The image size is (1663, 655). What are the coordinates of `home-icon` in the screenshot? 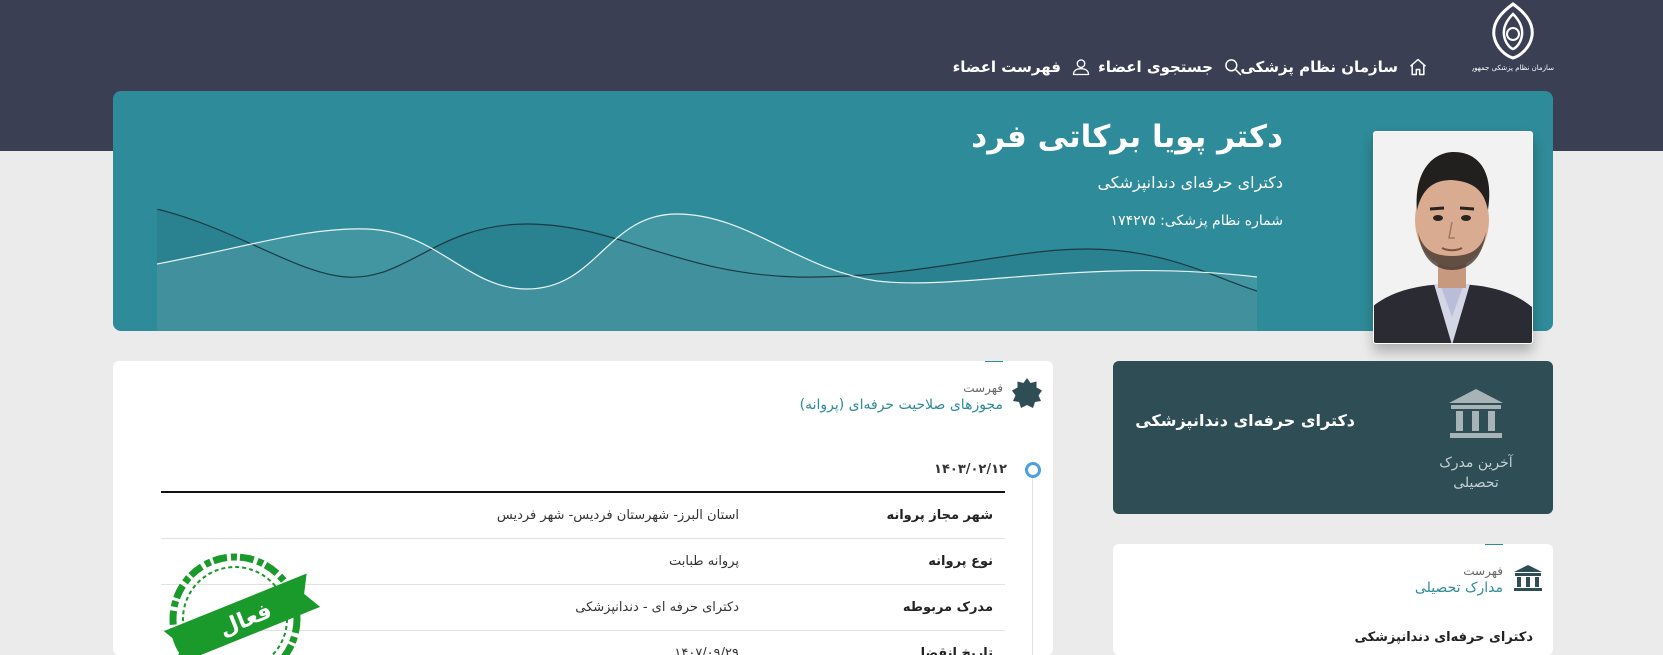 It's located at (1418, 67).